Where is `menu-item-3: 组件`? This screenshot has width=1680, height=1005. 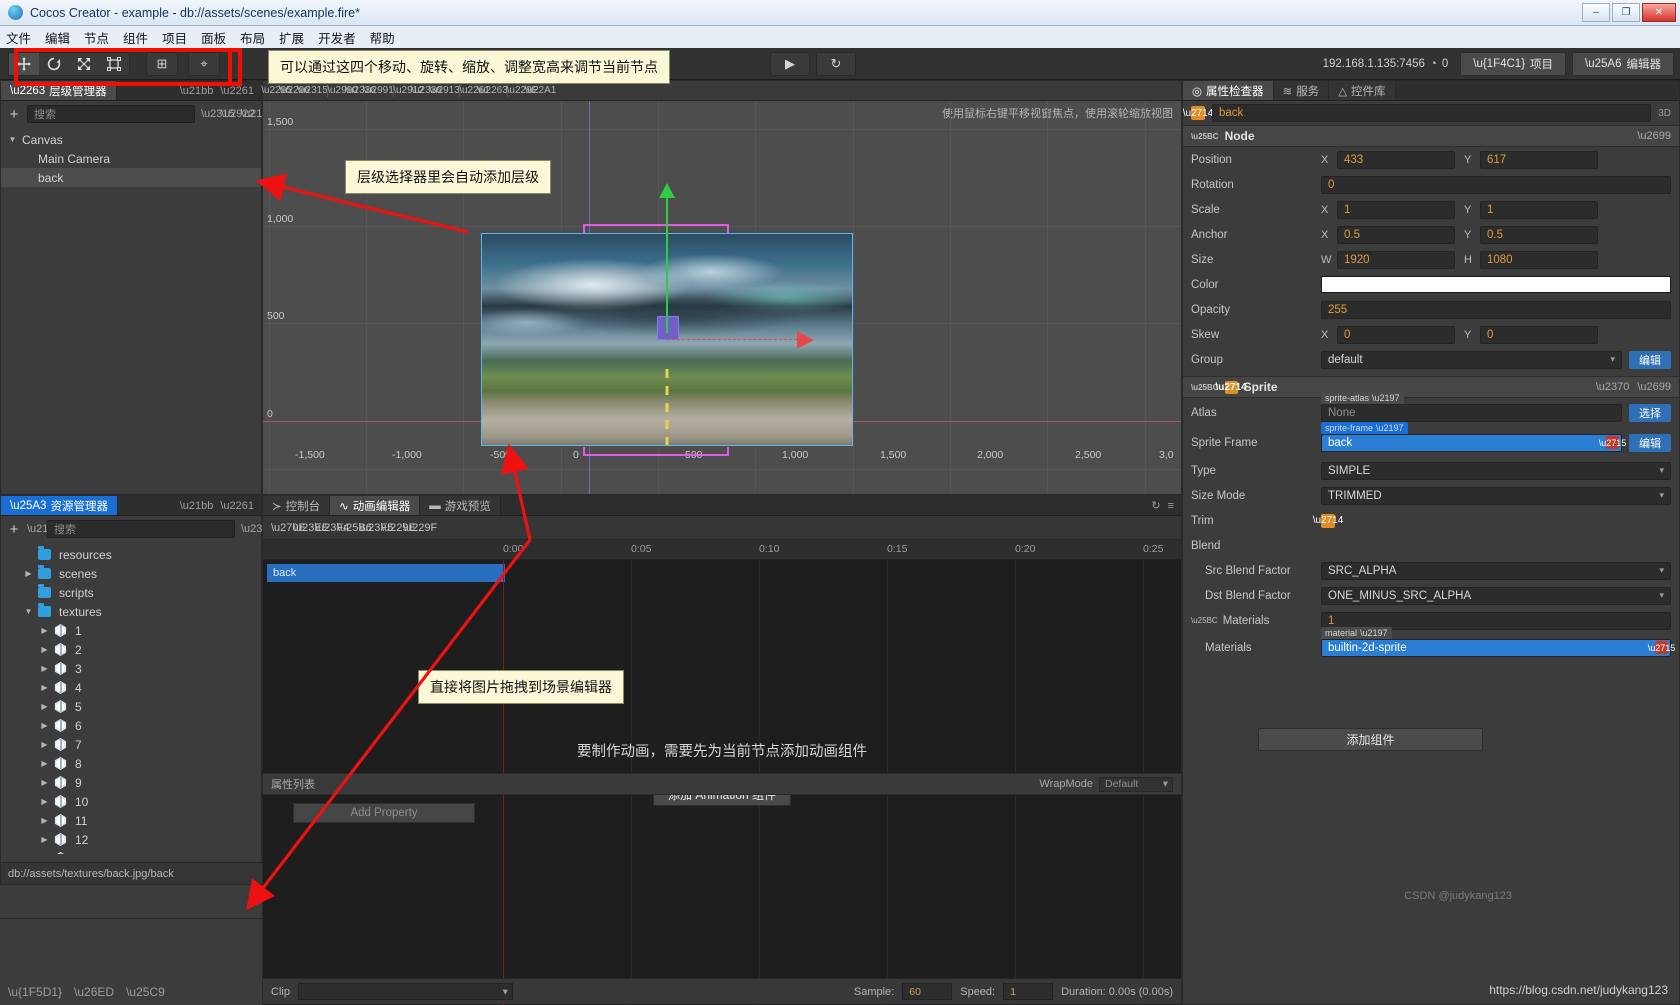 menu-item-3: 组件 is located at coordinates (135, 37).